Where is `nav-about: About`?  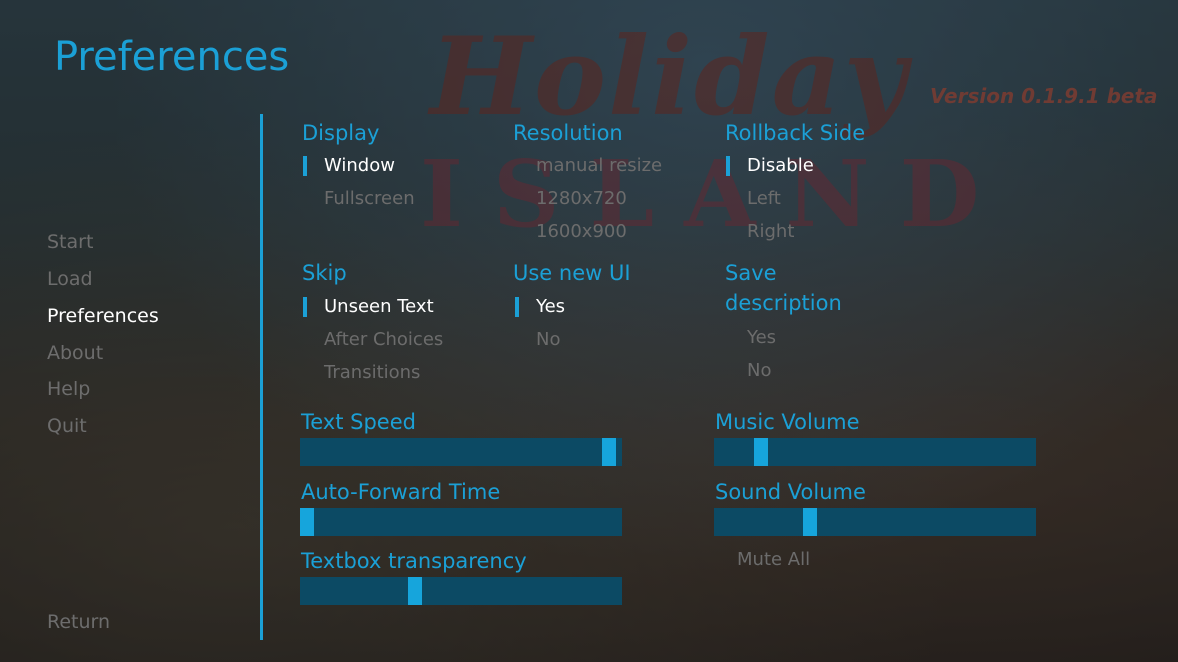
nav-about: About is located at coordinates (75, 353).